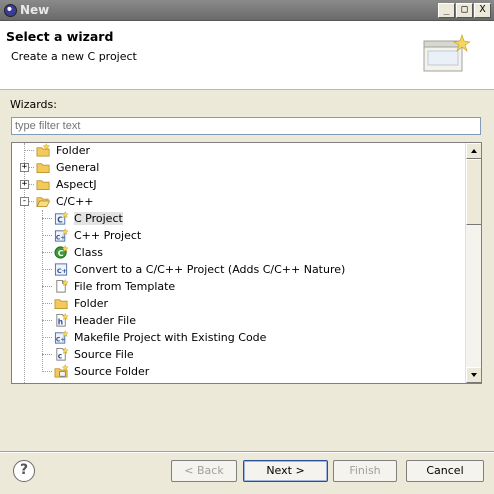 Image resolution: width=494 pixels, height=494 pixels. What do you see at coordinates (33, 104) in the screenshot?
I see `wizards-label: Wizards:` at bounding box center [33, 104].